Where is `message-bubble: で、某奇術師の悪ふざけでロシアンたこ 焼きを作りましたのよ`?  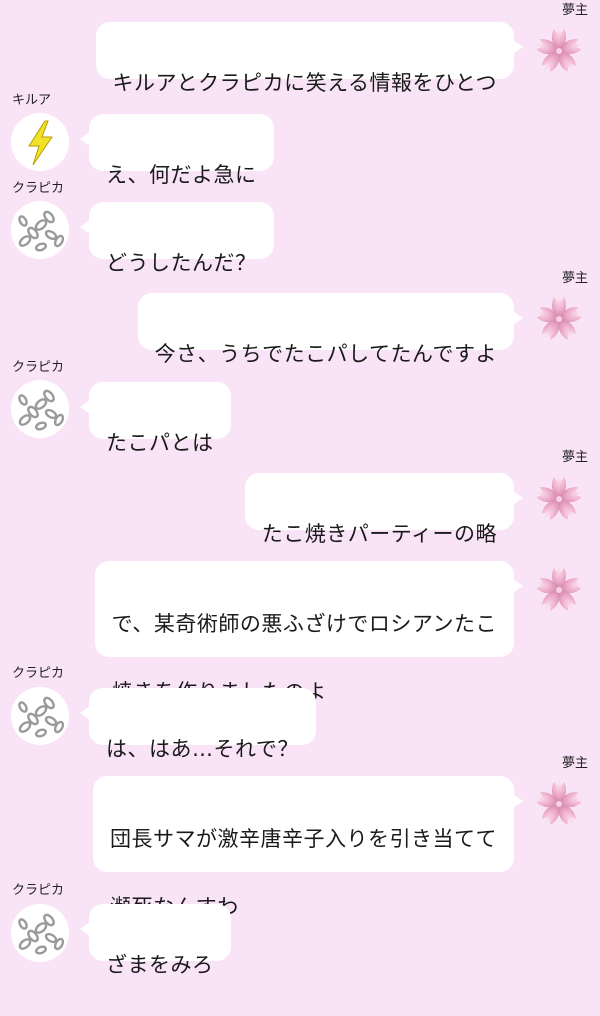 message-bubble: で、某奇術師の悪ふざけでロシアンたこ 焼きを作りましたのよ is located at coordinates (309, 632).